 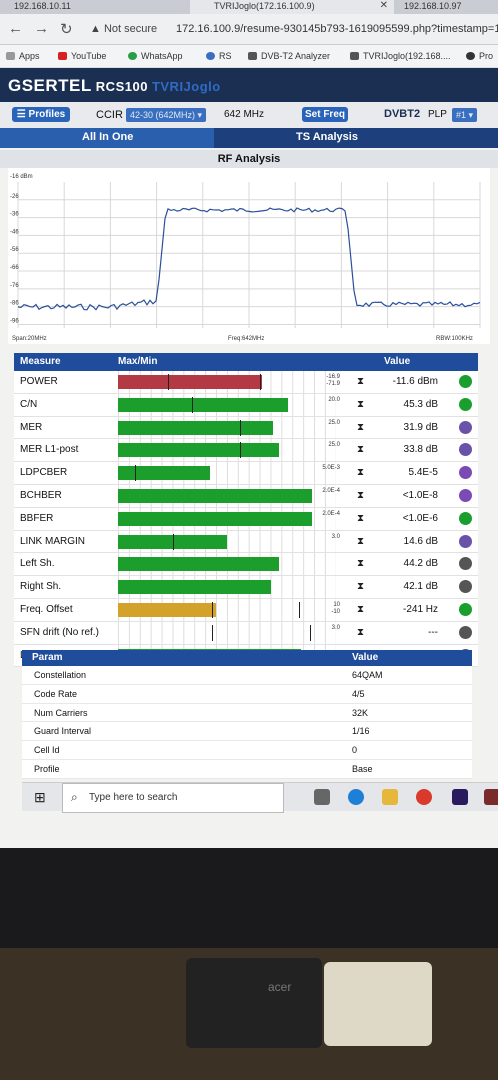 What do you see at coordinates (40, 797) in the screenshot?
I see `windows-start-icon: ⊞` at bounding box center [40, 797].